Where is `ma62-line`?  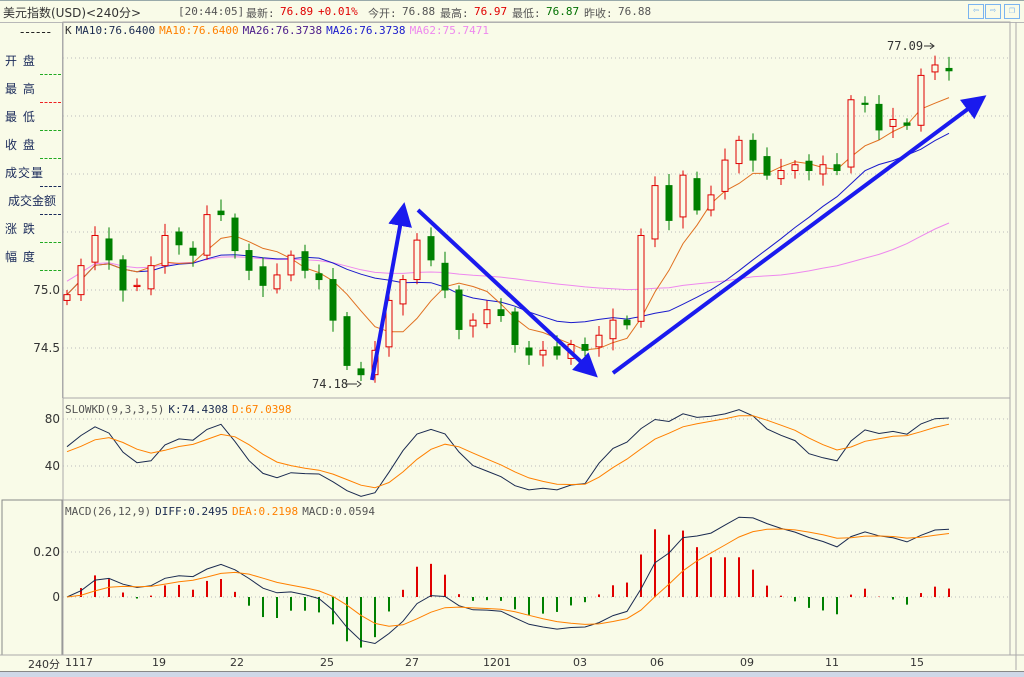 ma62-line is located at coordinates (508, 256).